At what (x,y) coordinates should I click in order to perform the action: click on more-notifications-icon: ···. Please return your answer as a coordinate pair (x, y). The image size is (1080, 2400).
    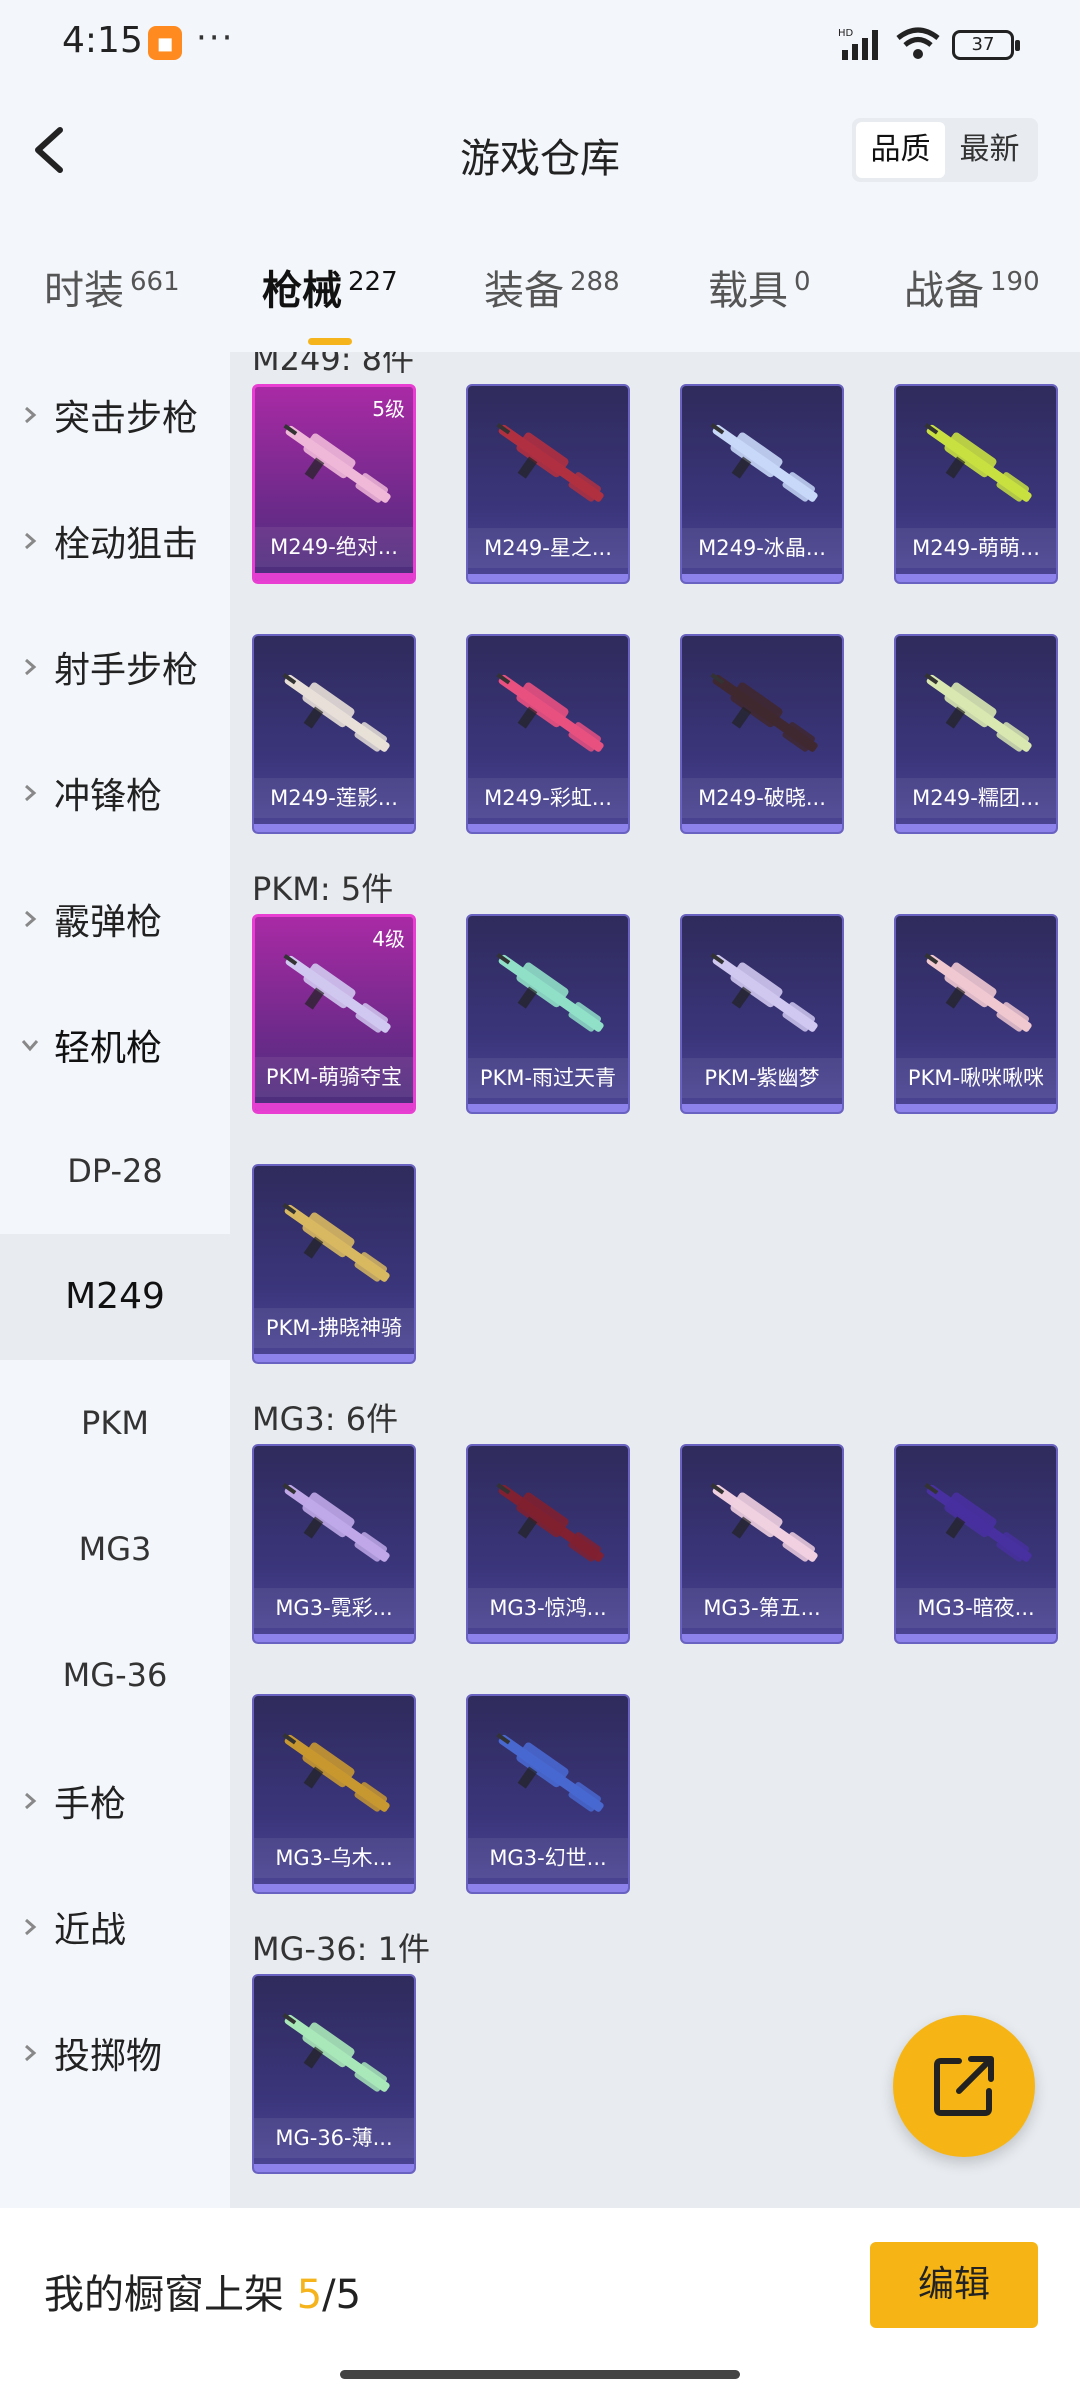
    Looking at the image, I should click on (215, 38).